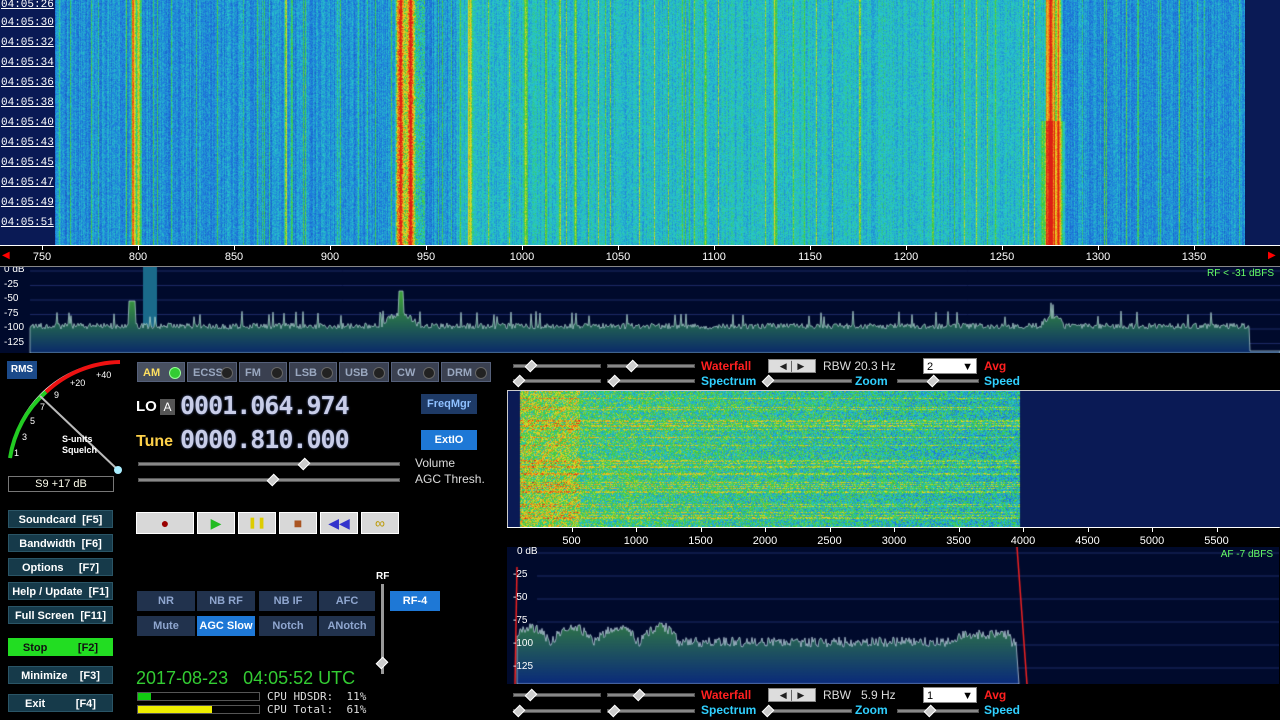  Describe the element at coordinates (263, 372) in the screenshot. I see `mode-fm-button: FM` at that location.